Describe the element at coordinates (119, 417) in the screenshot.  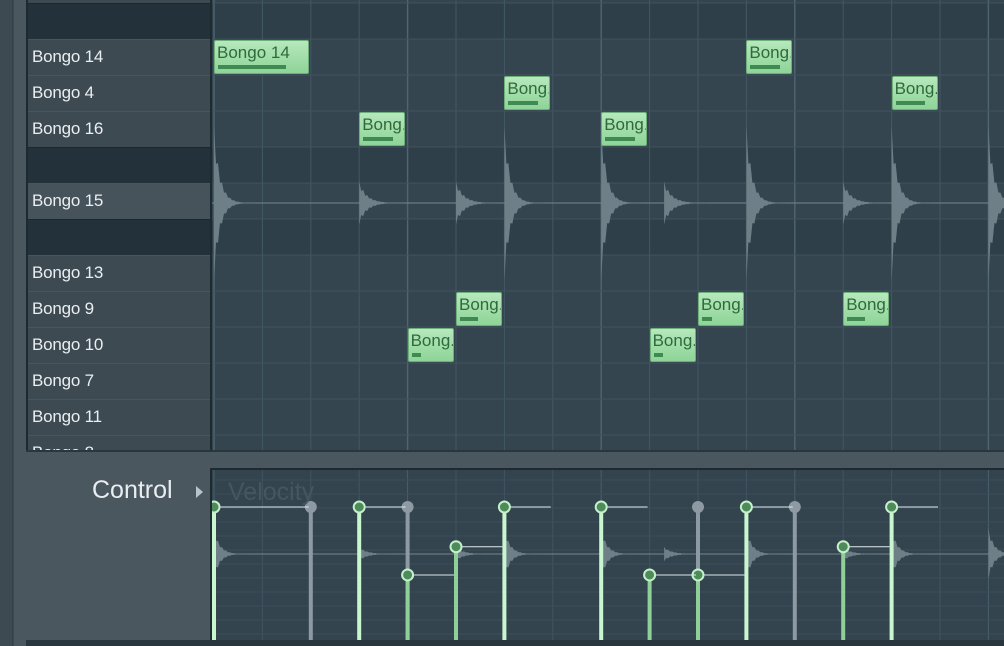
I see `piano-key-bongo-11: Bongo 11` at that location.